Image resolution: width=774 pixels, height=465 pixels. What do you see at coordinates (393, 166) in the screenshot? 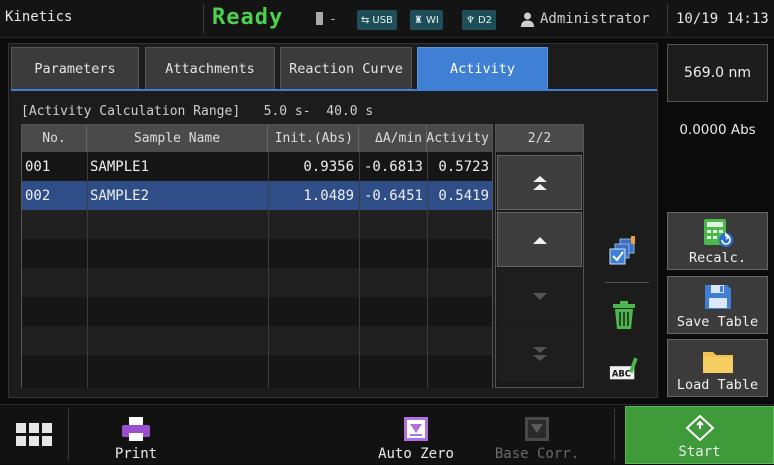
I see `cell-delta-a-min: -0.6813` at bounding box center [393, 166].